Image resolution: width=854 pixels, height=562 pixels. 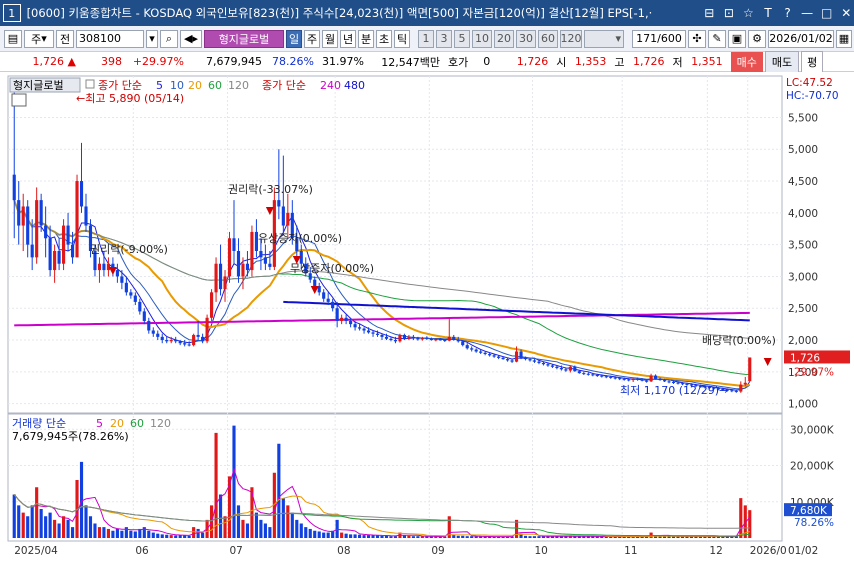 What do you see at coordinates (137, 423) in the screenshot?
I see `vol-legend-ma-60: 60` at bounding box center [137, 423].